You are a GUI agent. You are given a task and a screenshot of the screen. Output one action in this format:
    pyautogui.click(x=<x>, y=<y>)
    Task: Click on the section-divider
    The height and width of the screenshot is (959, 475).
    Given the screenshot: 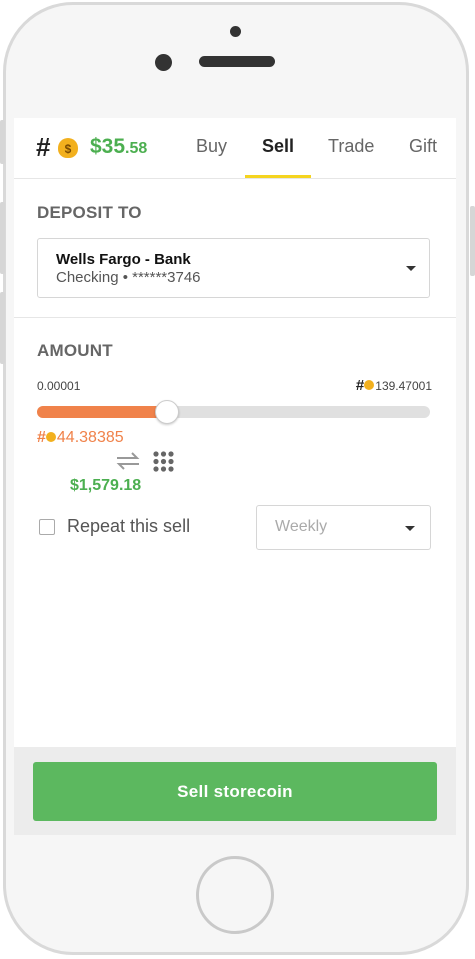 What is the action you would take?
    pyautogui.click(x=235, y=317)
    